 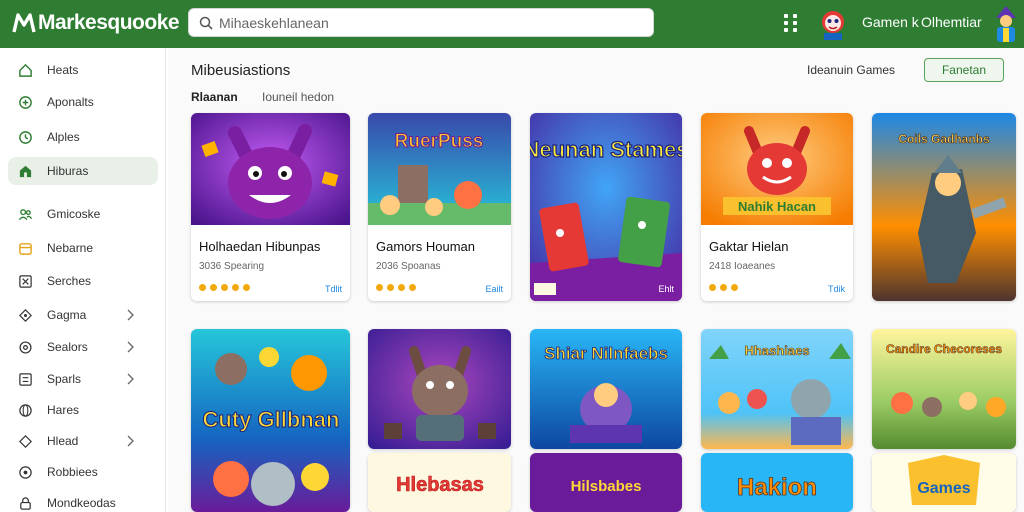 I want to click on filter-label: Ideanuin Games, so click(x=851, y=70).